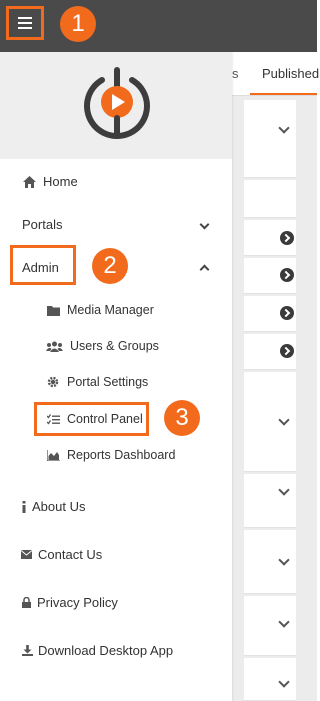 Image resolution: width=320 pixels, height=701 pixels. Describe the element at coordinates (42, 224) in the screenshot. I see `sidebar-item-label: Portals` at that location.